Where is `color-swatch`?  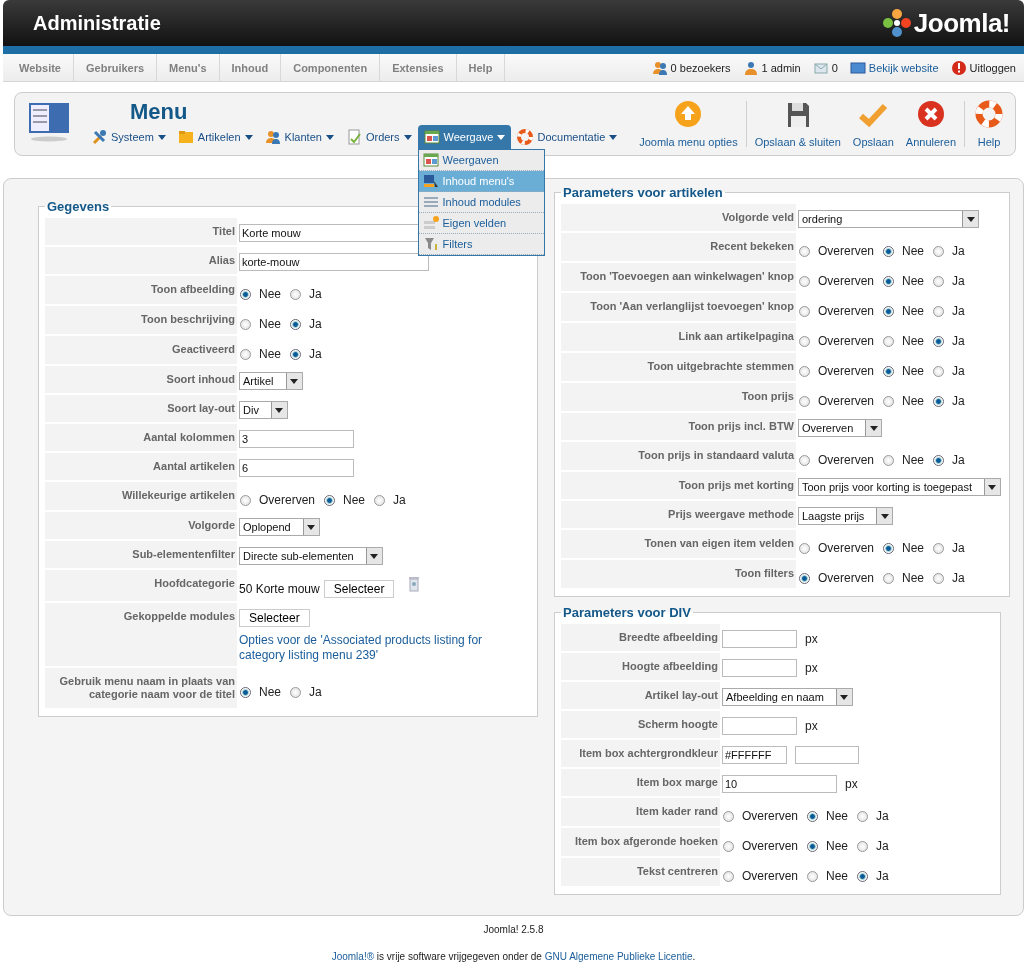 color-swatch is located at coordinates (827, 755).